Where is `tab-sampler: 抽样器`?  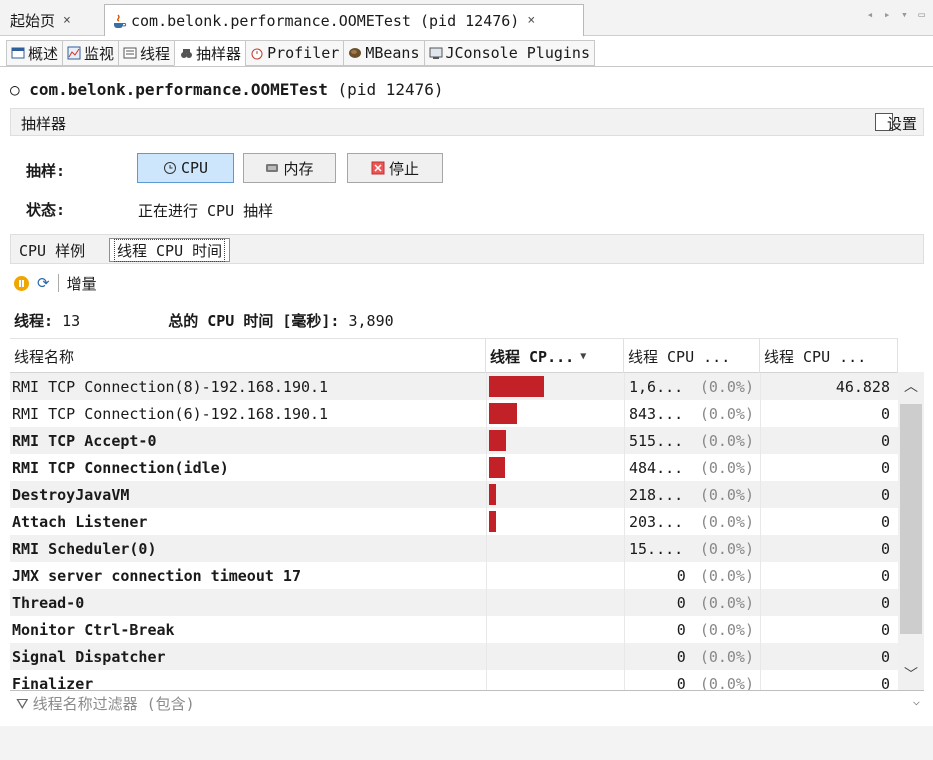 tab-sampler: 抽样器 is located at coordinates (210, 53).